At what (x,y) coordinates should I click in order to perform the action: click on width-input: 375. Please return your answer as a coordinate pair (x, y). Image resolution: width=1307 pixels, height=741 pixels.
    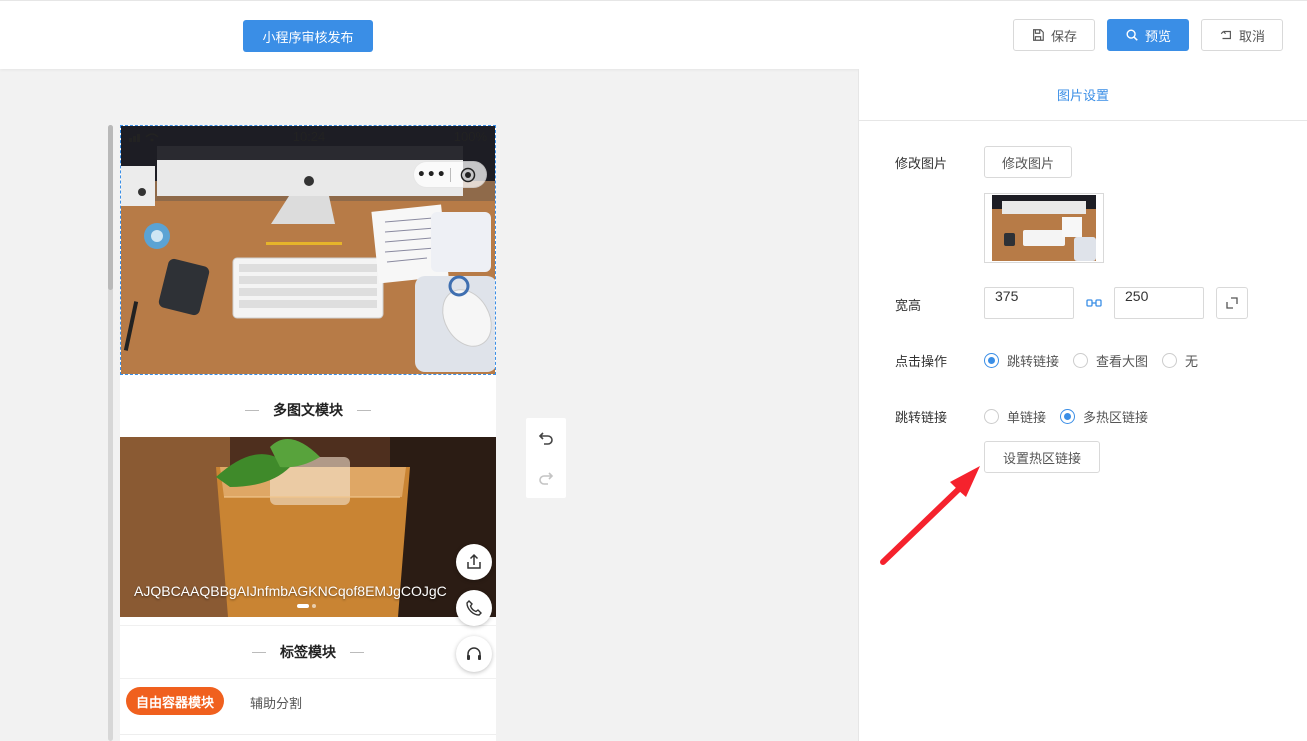
    Looking at the image, I should click on (1029, 303).